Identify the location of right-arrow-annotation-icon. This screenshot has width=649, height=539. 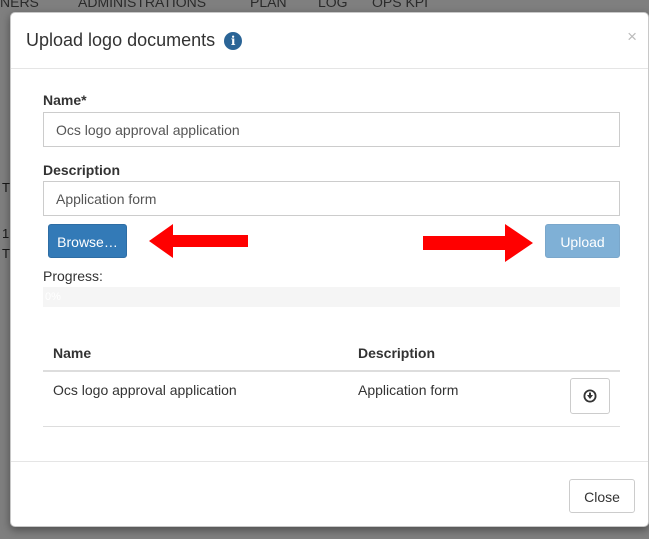
(478, 243).